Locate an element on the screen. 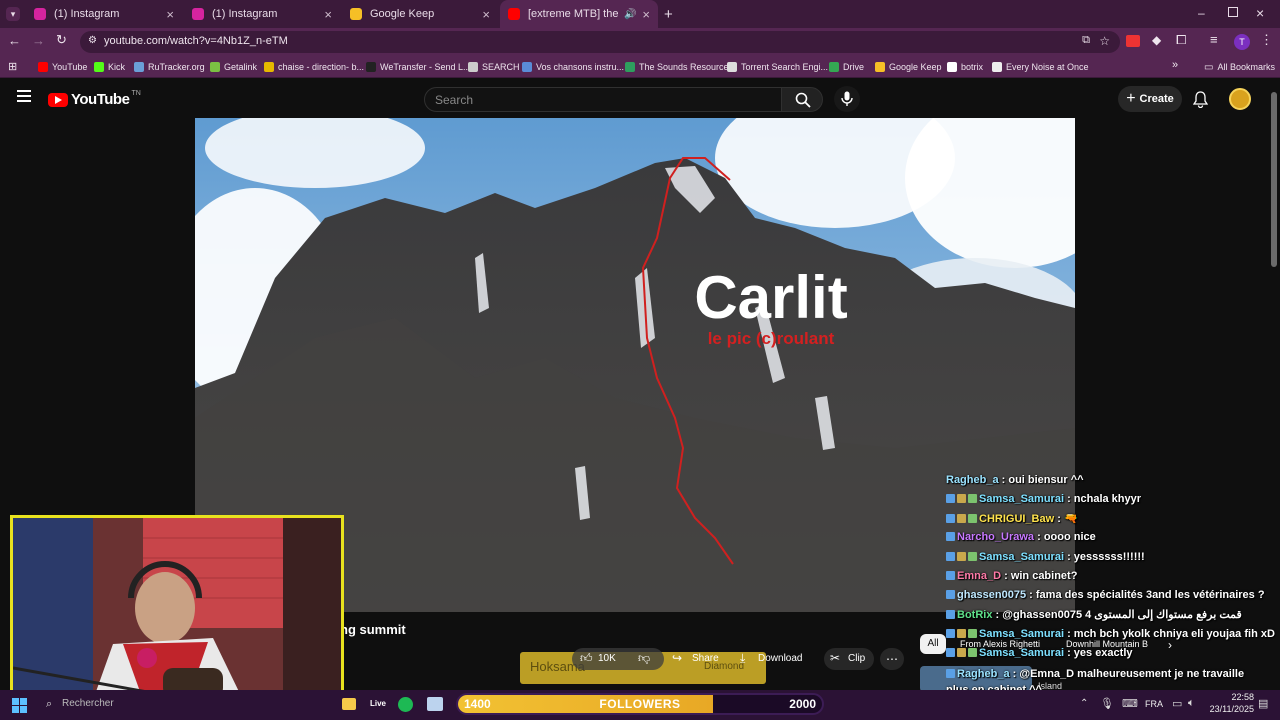  keyboard-icon: ⌨ is located at coordinates (1130, 703).